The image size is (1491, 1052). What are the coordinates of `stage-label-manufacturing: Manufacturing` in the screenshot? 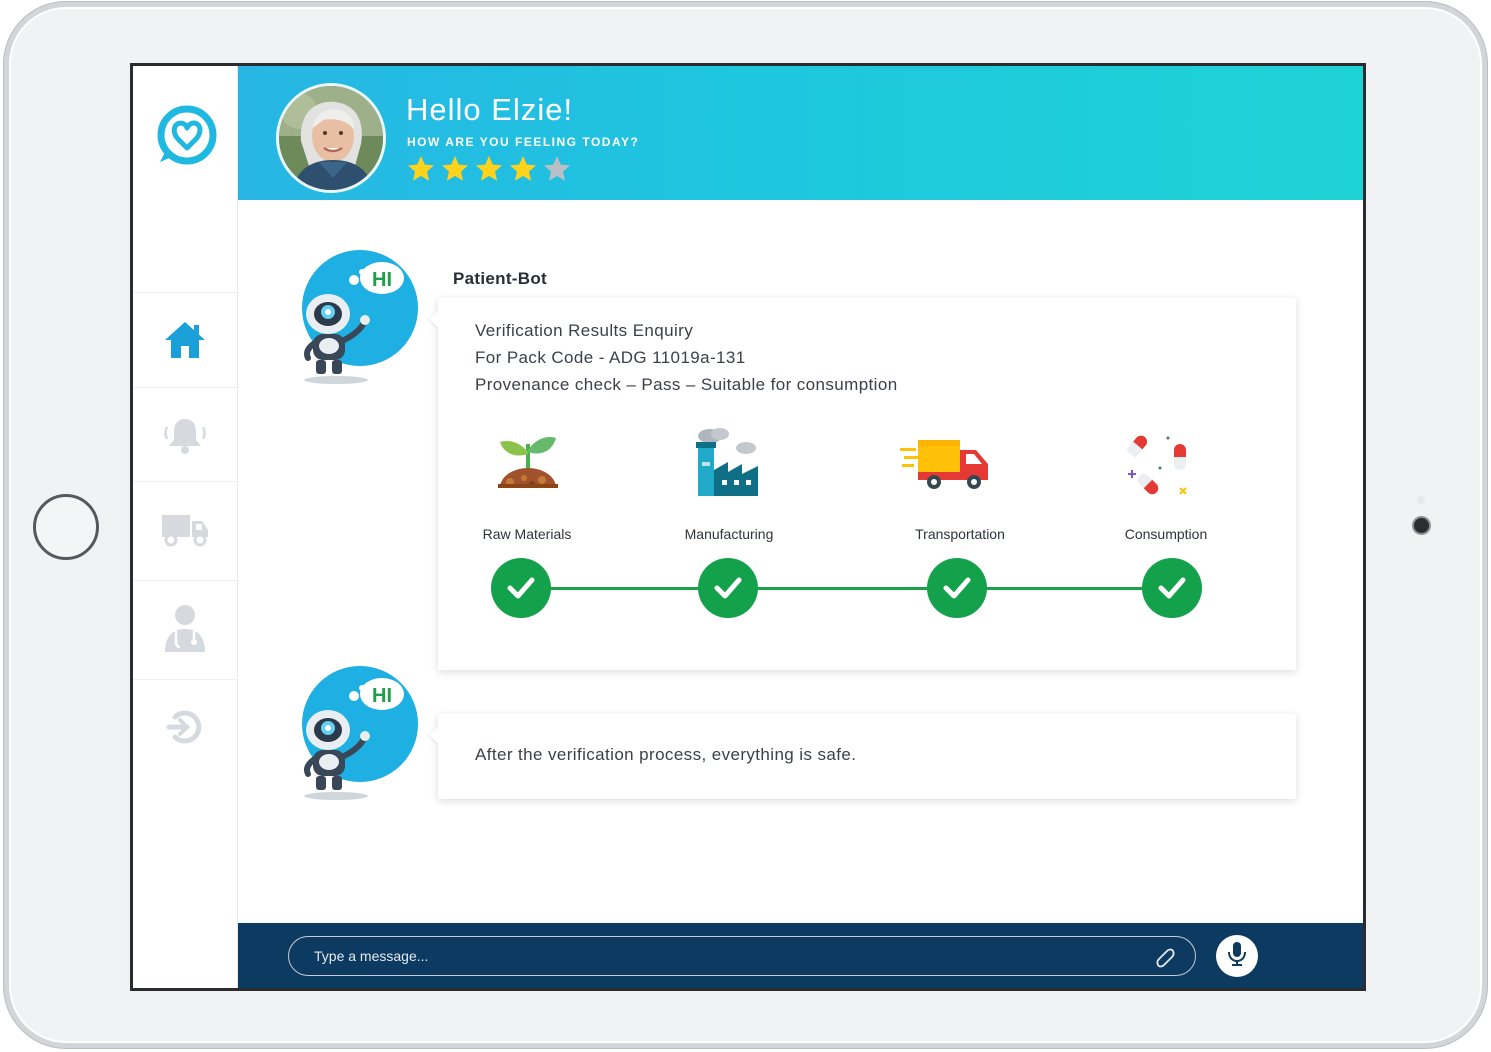 It's located at (729, 534).